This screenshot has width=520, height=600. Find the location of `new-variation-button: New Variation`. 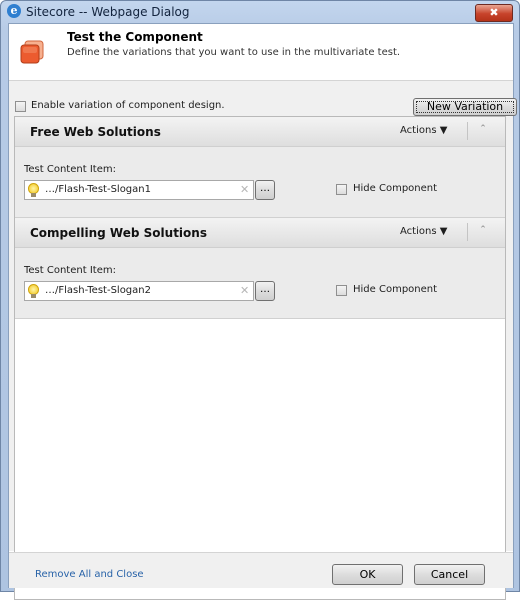

new-variation-button: New Variation is located at coordinates (465, 107).